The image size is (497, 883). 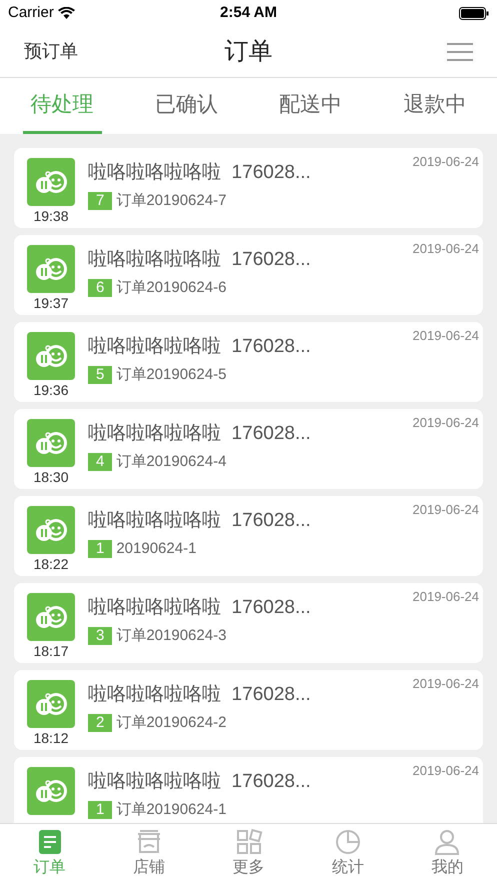 What do you see at coordinates (100, 723) in the screenshot?
I see `order-number-badge: 2` at bounding box center [100, 723].